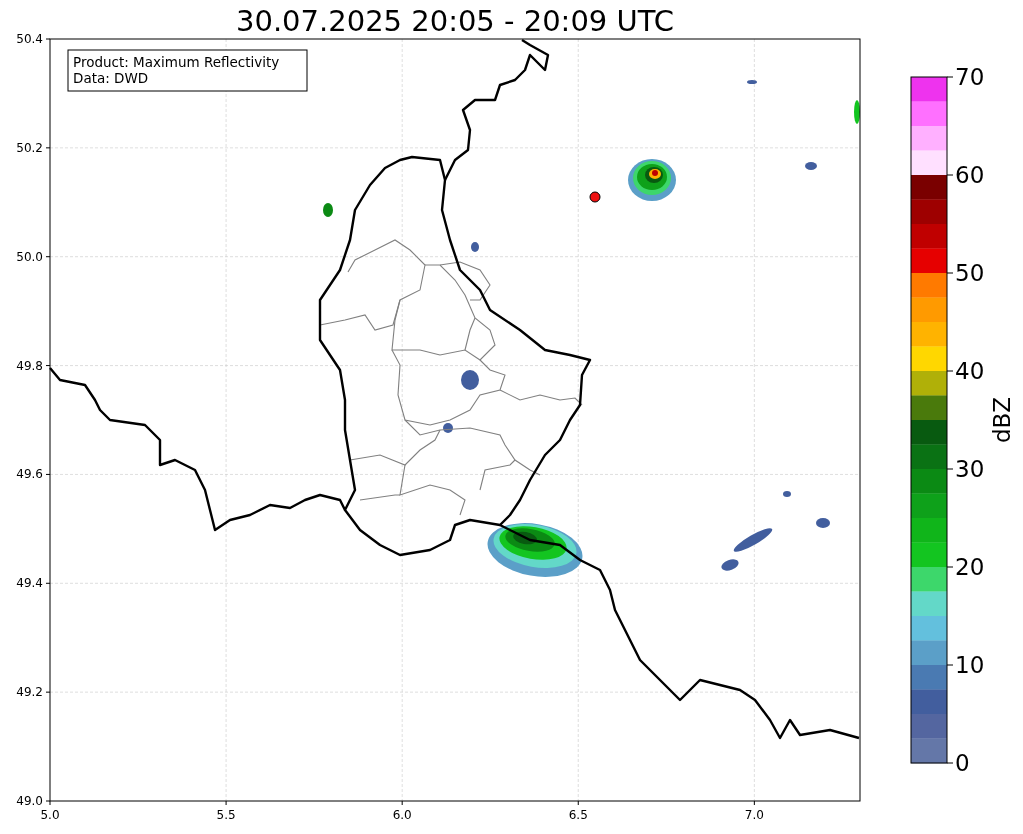 This screenshot has width=1023, height=834. What do you see at coordinates (29, 583) in the screenshot?
I see `y-tick-label: 49.4` at bounding box center [29, 583].